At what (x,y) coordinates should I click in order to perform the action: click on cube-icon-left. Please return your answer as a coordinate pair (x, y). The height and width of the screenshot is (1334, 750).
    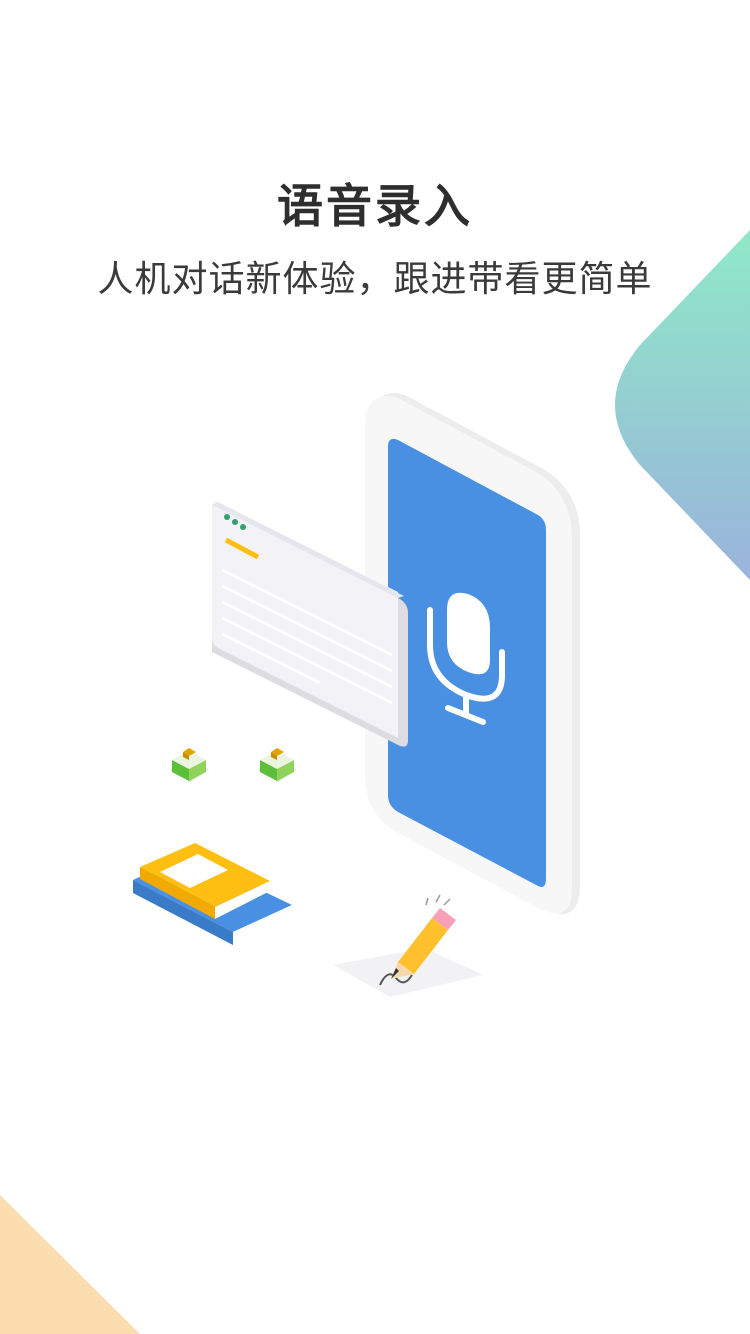
    Looking at the image, I should click on (189, 765).